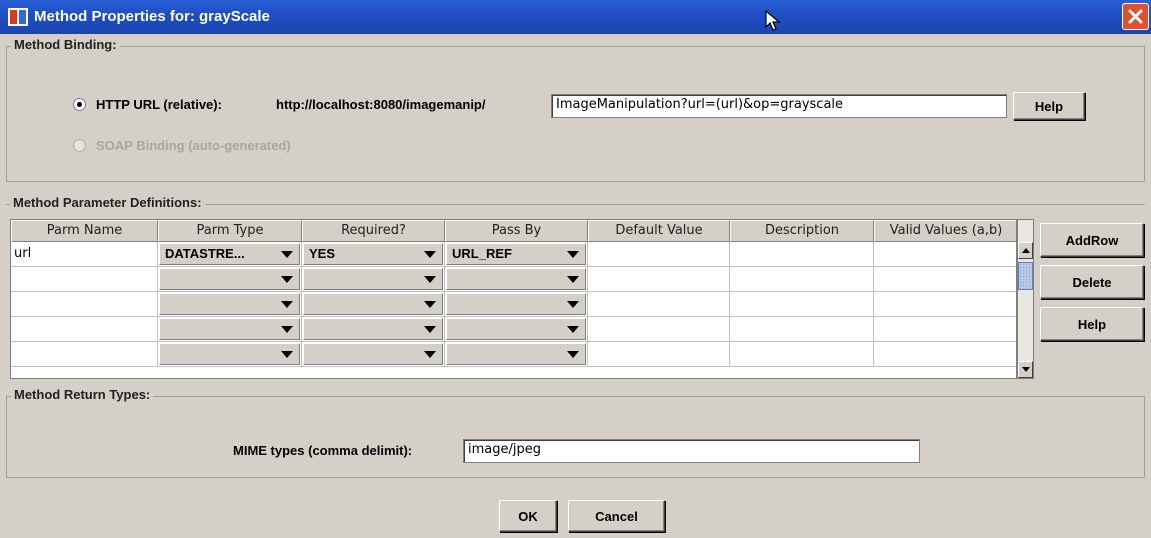 The width and height of the screenshot is (1151, 538). I want to click on required-select: YES, so click(373, 254).